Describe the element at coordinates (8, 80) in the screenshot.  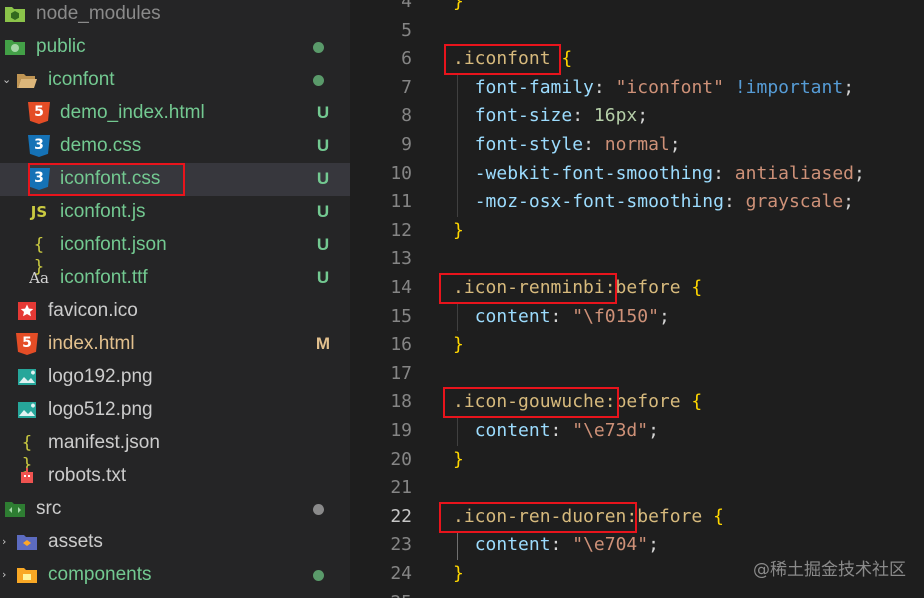
I see `chevron-down-icon: ⌄` at that location.